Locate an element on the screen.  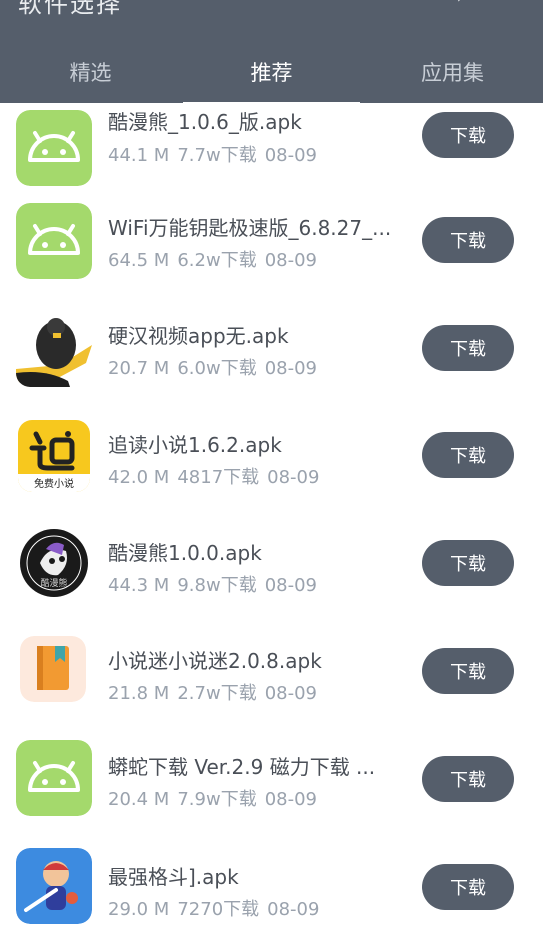
app-downloads: 2.7w下载 is located at coordinates (217, 693).